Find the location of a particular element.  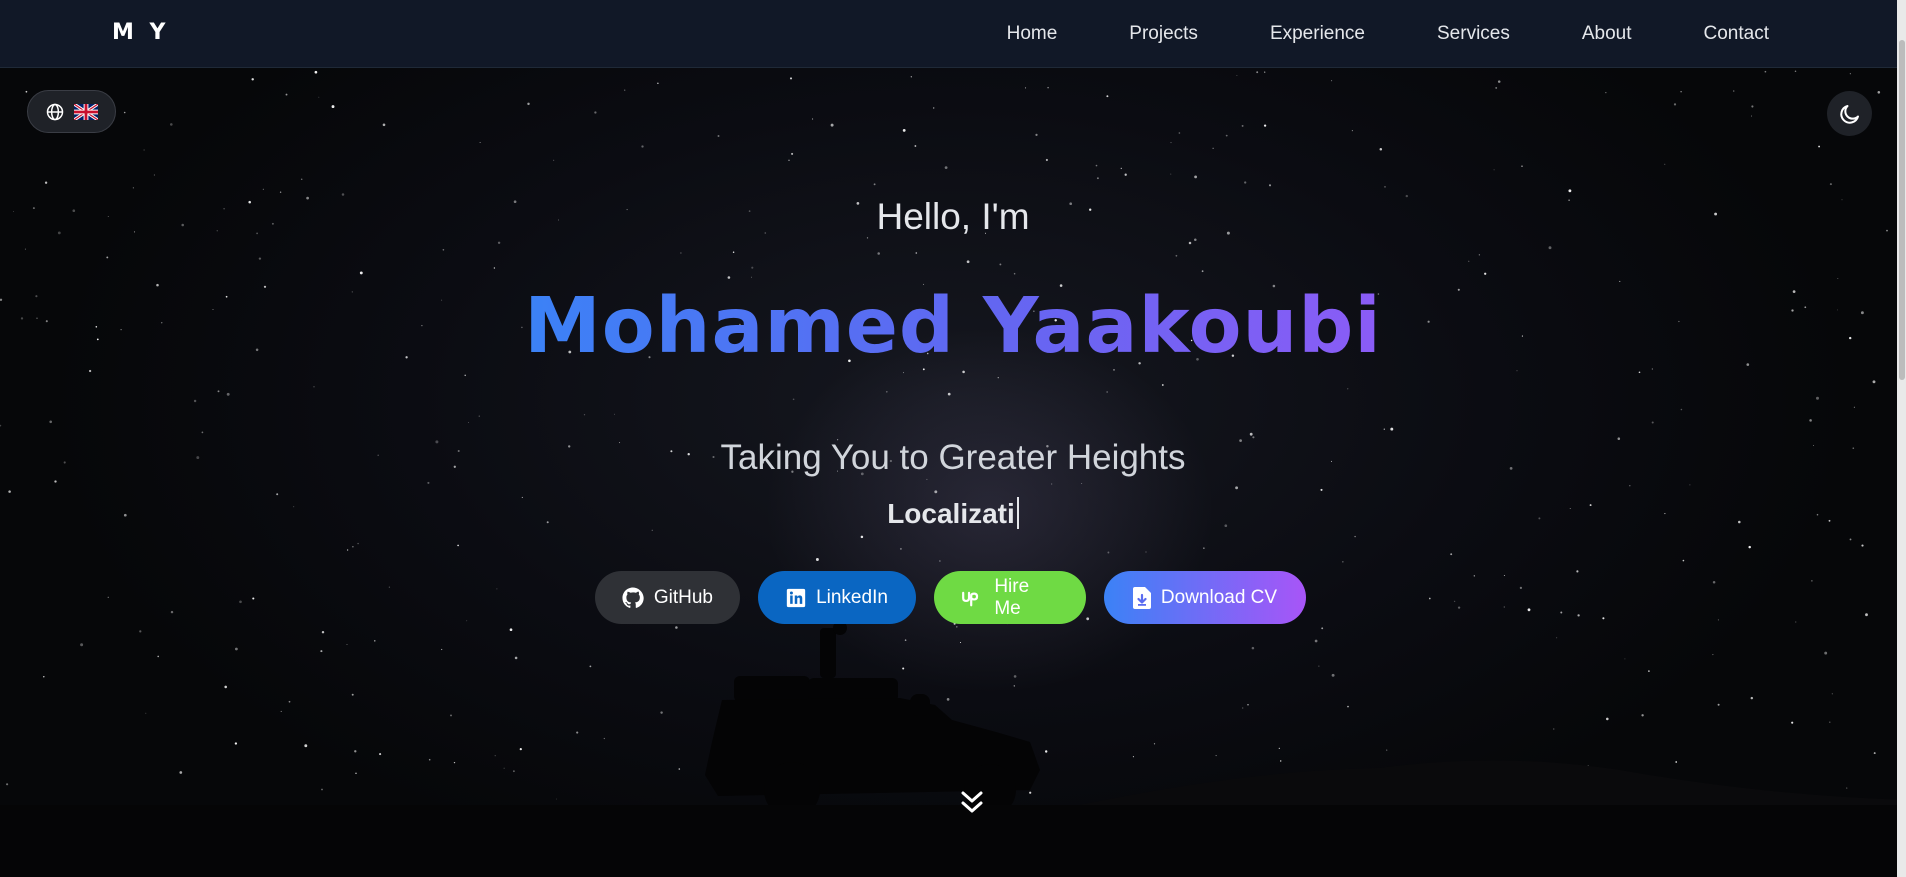

nav-link-projects: Projects is located at coordinates (1163, 34).